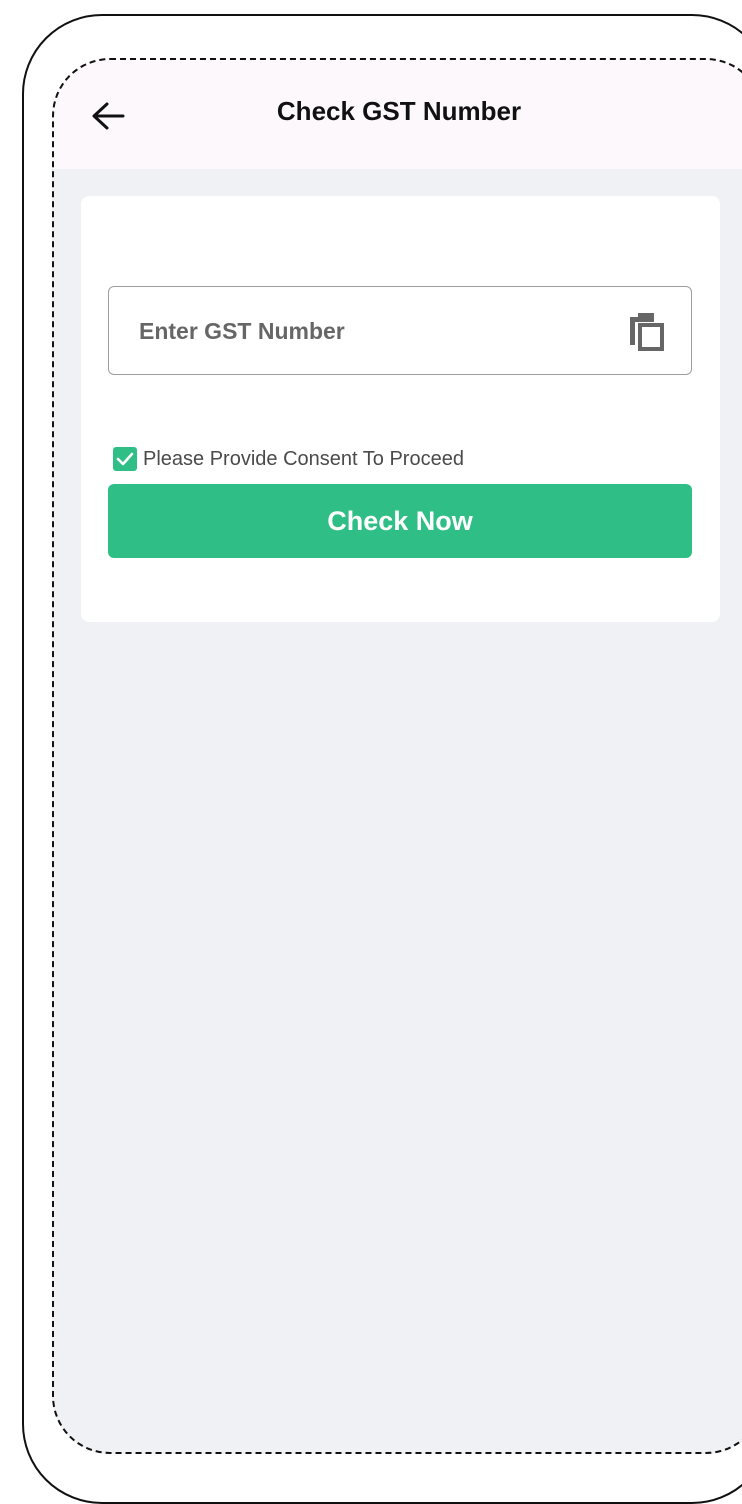 The width and height of the screenshot is (742, 1504). I want to click on consent-checkbox, so click(125, 459).